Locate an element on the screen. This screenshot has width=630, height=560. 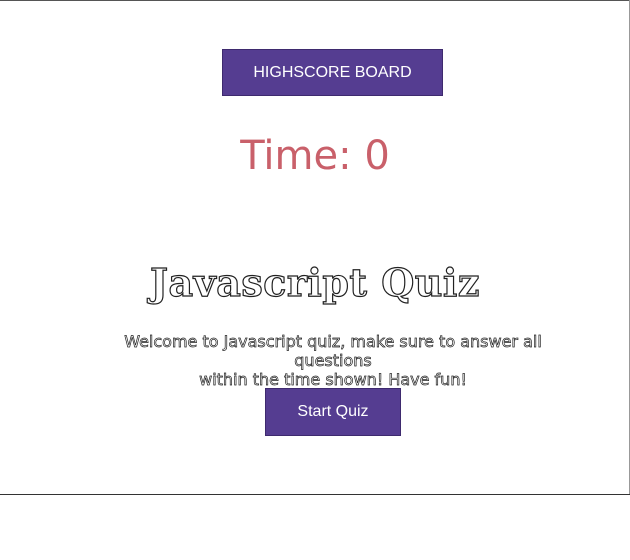
bottom-border is located at coordinates (315, 494).